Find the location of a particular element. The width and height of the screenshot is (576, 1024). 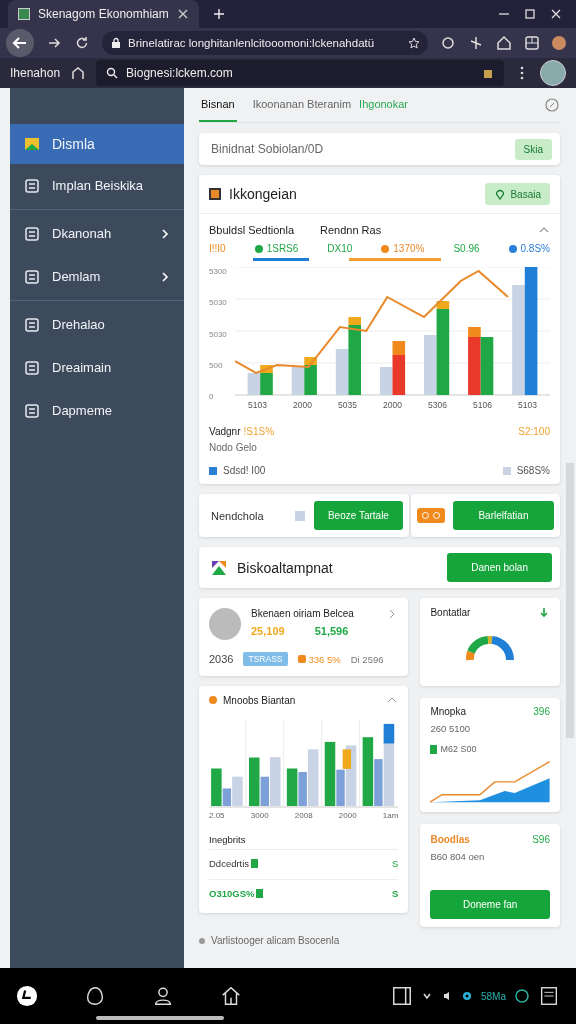

card-subtitle: B60 804 oen is located at coordinates (458, 856).